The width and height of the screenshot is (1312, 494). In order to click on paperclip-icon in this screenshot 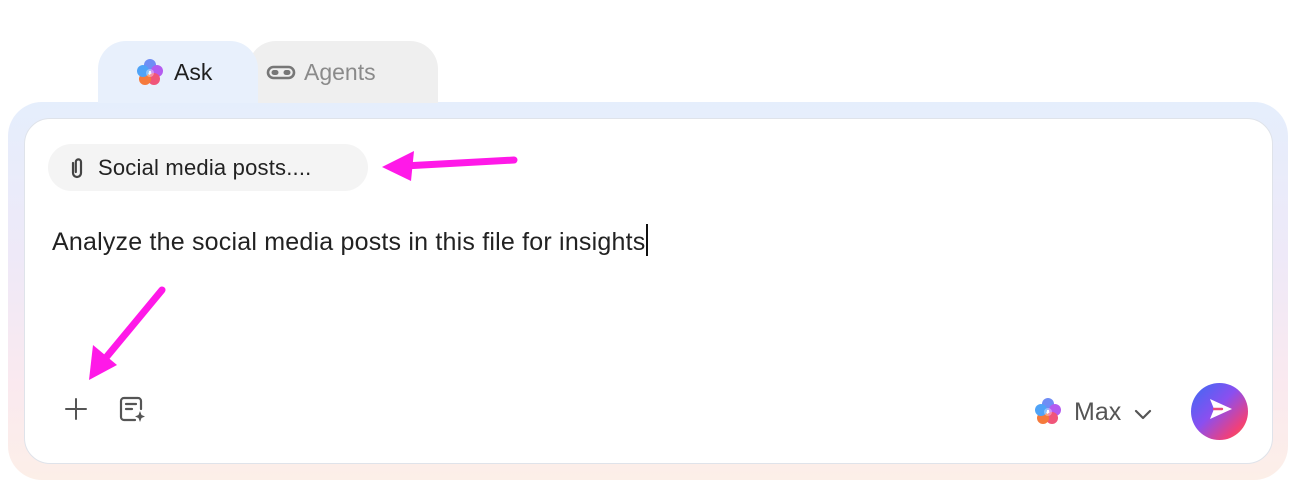, I will do `click(77, 168)`.